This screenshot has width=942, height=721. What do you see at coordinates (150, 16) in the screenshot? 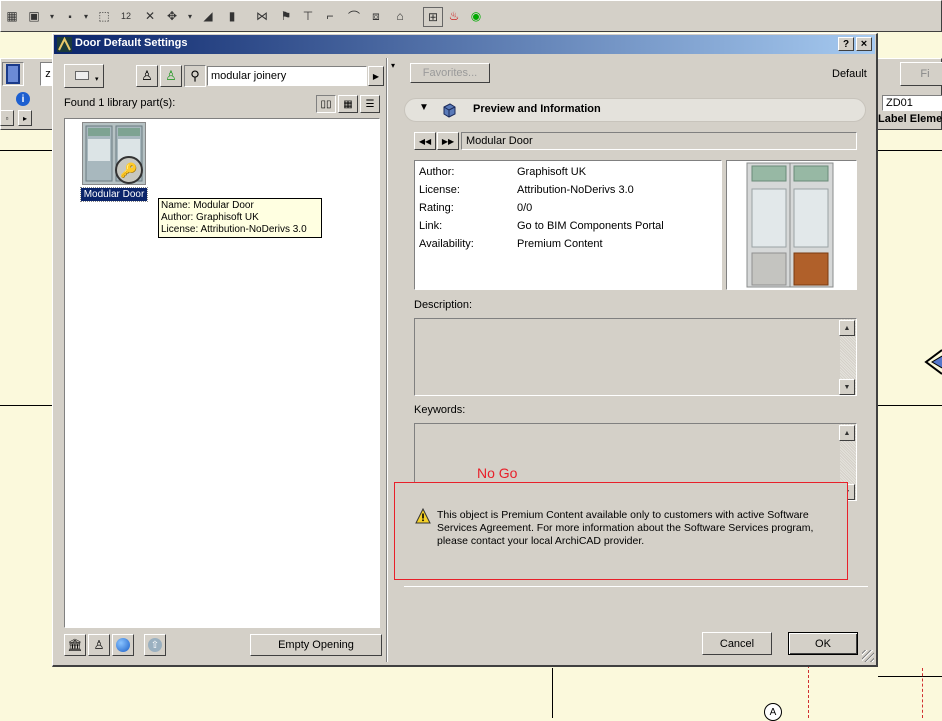
I see `cross-icon: ✕` at bounding box center [150, 16].